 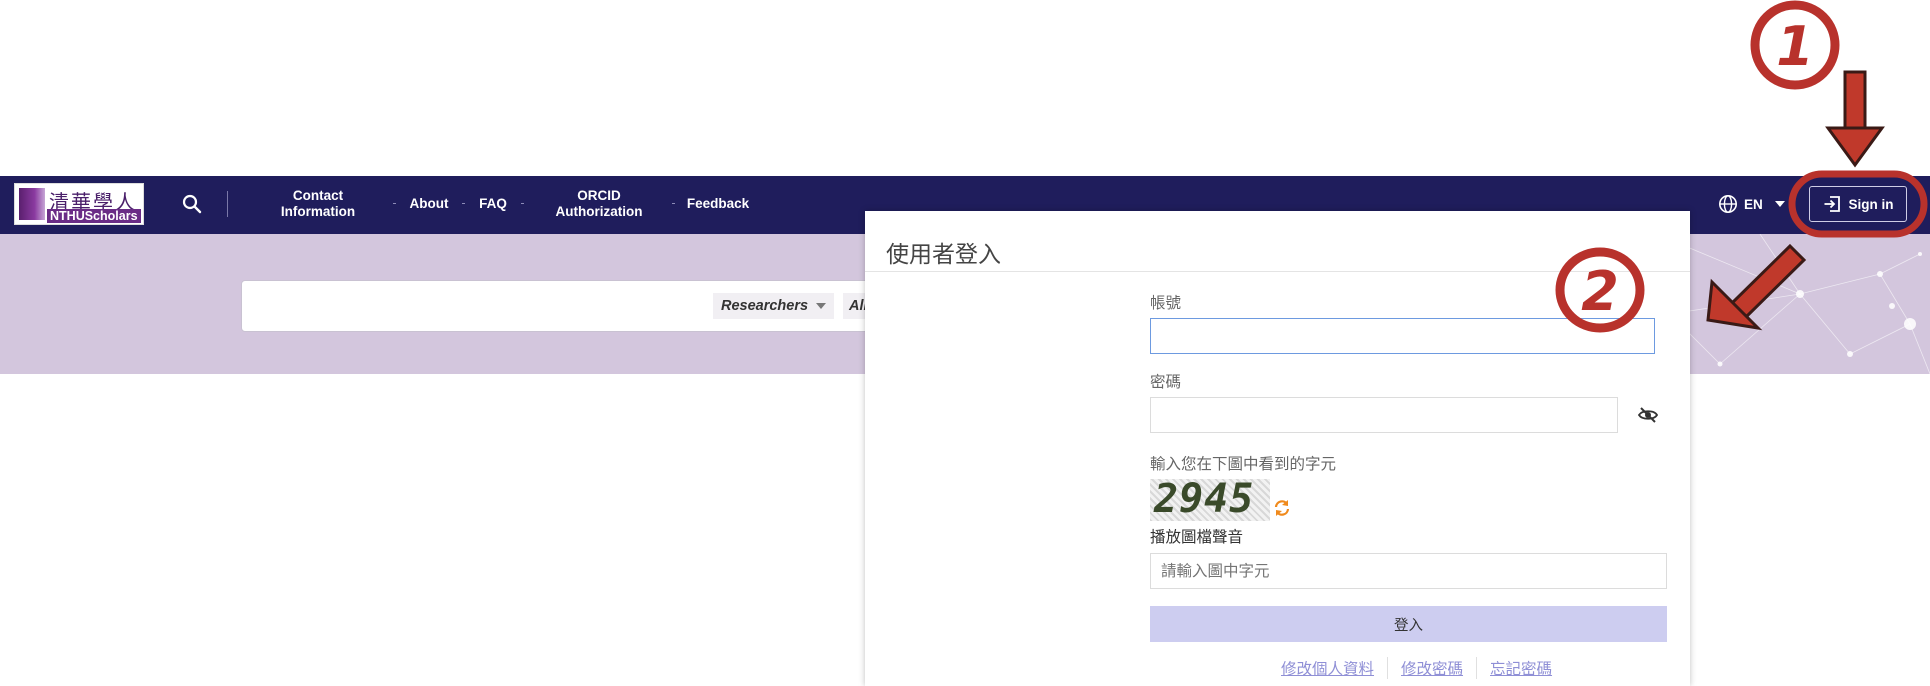 I want to click on arrow-down-icon, so click(x=1855, y=147).